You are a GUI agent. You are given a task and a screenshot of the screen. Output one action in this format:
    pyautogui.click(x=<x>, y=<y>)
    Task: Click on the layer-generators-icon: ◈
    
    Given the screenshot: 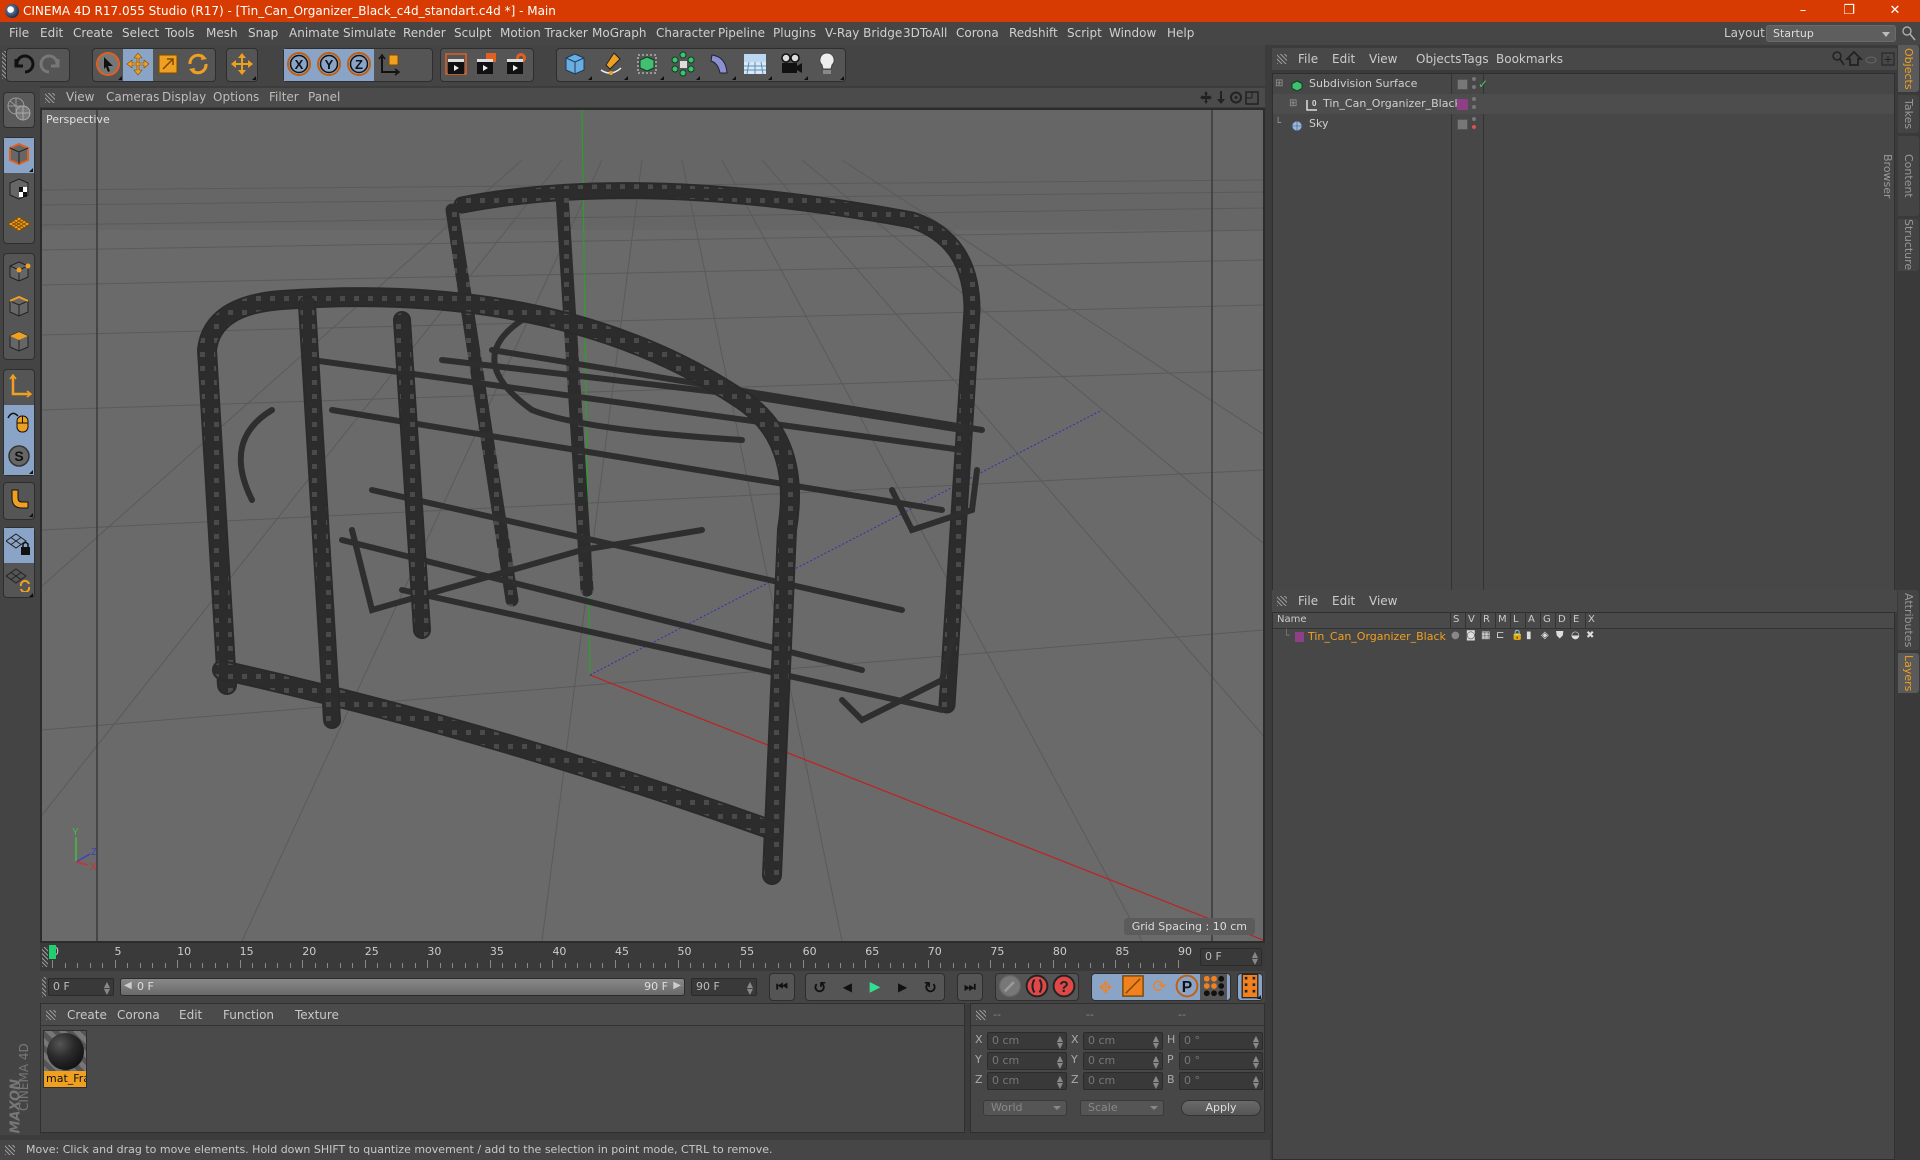 What is the action you would take?
    pyautogui.click(x=1545, y=635)
    